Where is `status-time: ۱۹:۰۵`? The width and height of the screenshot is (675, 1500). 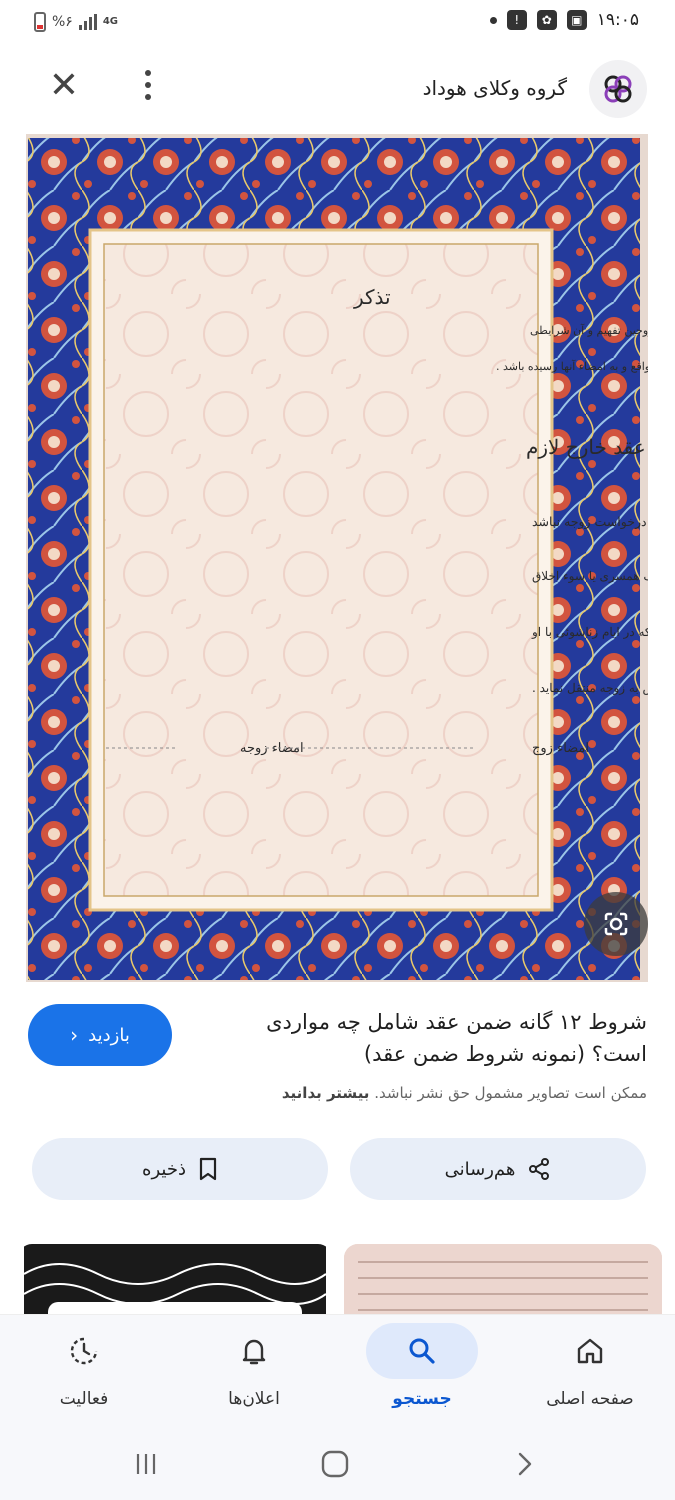 status-time: ۱۹:۰۵ is located at coordinates (617, 20).